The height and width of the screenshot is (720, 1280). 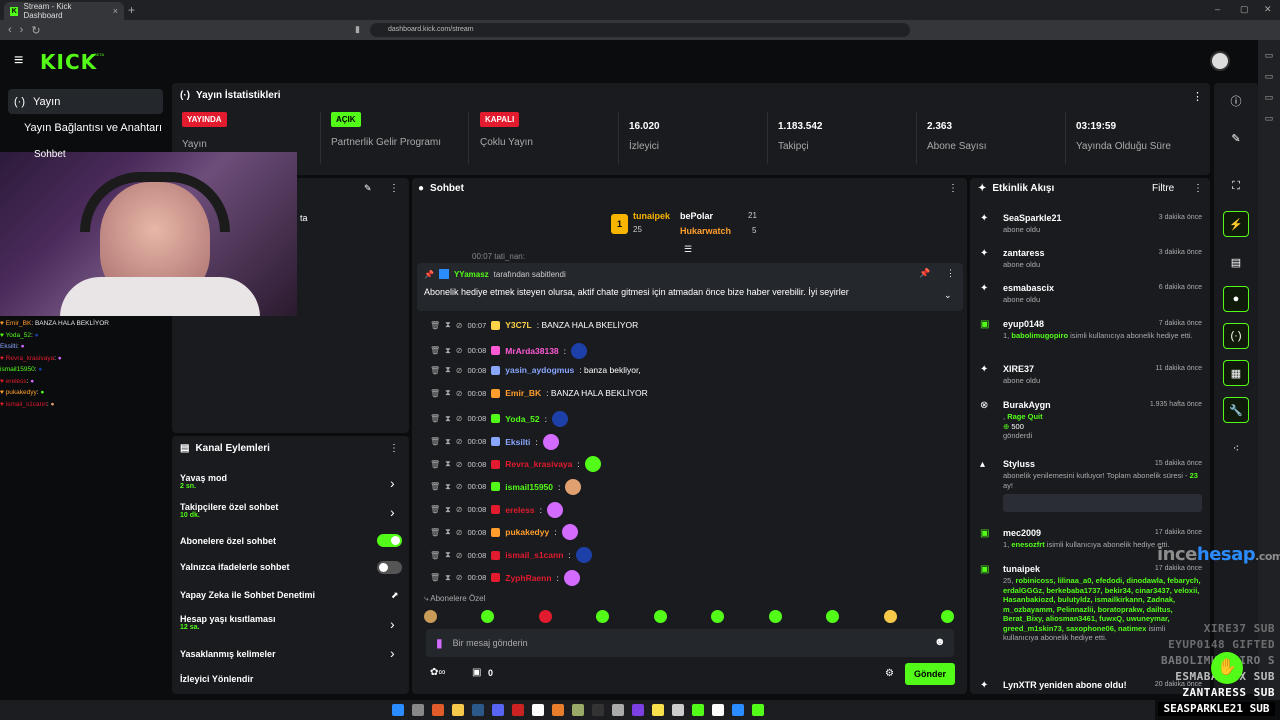 What do you see at coordinates (247, 595) in the screenshot?
I see `ai-moderation-row: Yapay Zeka ile Sohbet Denetimi` at bounding box center [247, 595].